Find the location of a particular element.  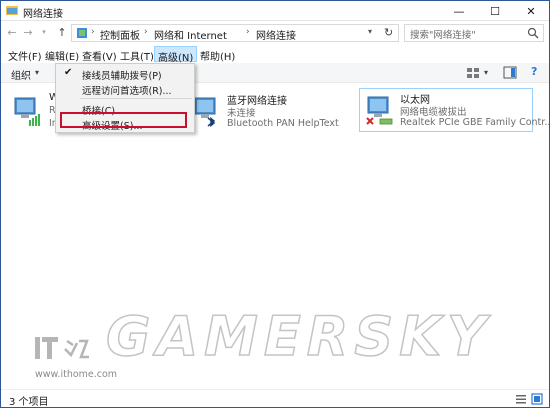

preview-pane-icon is located at coordinates (510, 72).